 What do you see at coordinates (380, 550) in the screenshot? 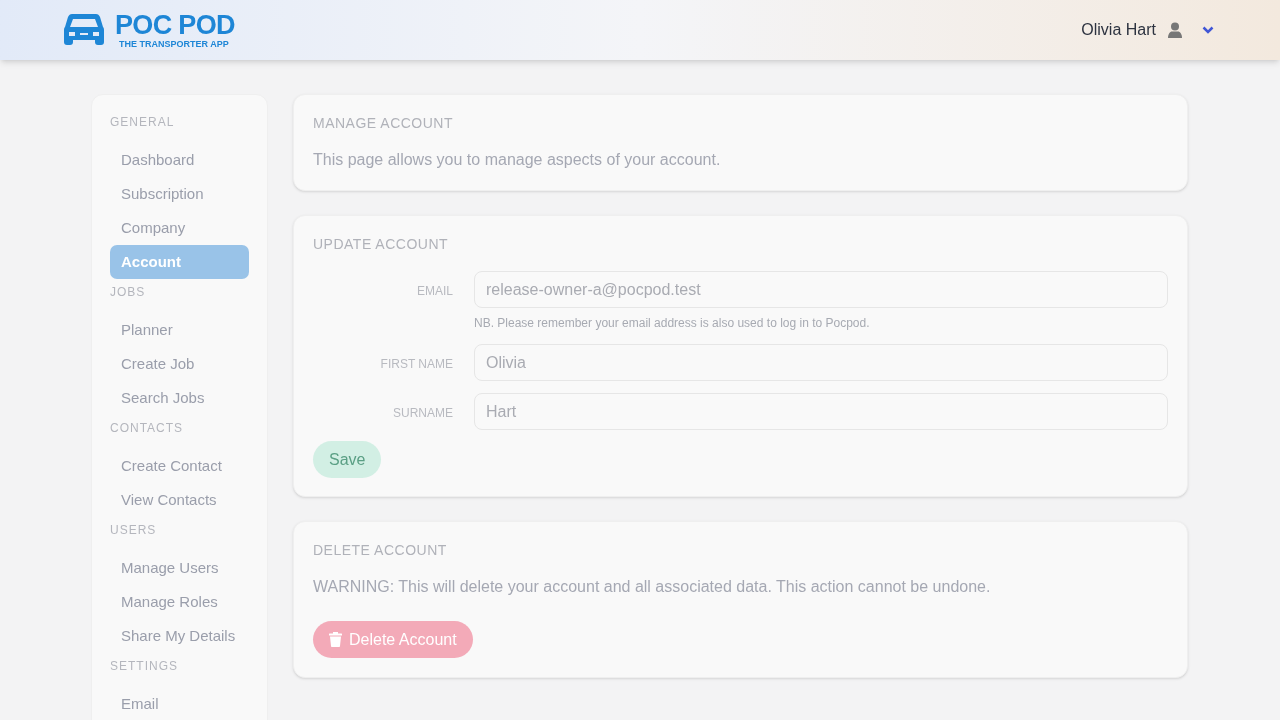
I see `card-title: DELETE ACCOUNT` at bounding box center [380, 550].